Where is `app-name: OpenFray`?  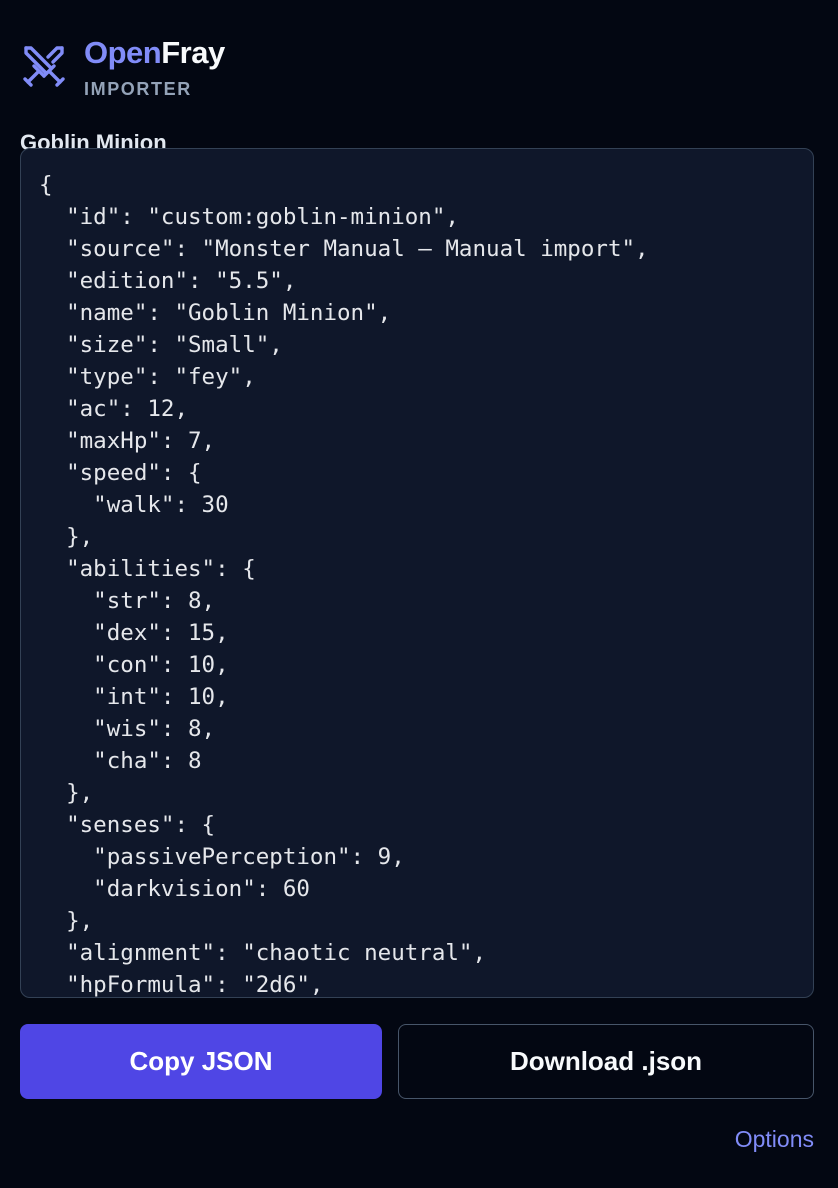 app-name: OpenFray is located at coordinates (154, 53).